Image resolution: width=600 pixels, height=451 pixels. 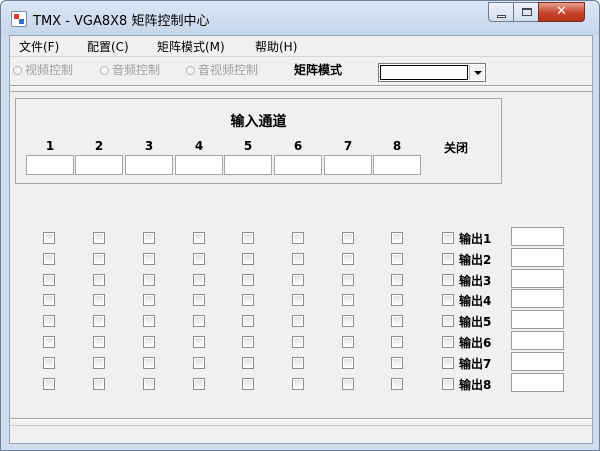 What do you see at coordinates (561, 12) in the screenshot?
I see `close-button: ✕` at bounding box center [561, 12].